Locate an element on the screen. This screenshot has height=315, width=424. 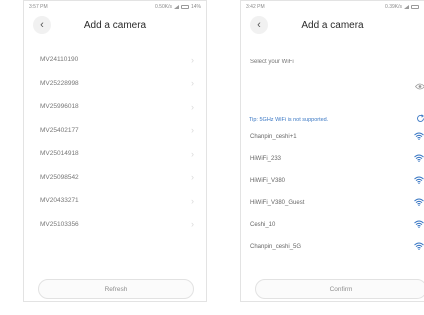
wifi-network-name: HiWiFi_V380_Guest is located at coordinates (277, 203).